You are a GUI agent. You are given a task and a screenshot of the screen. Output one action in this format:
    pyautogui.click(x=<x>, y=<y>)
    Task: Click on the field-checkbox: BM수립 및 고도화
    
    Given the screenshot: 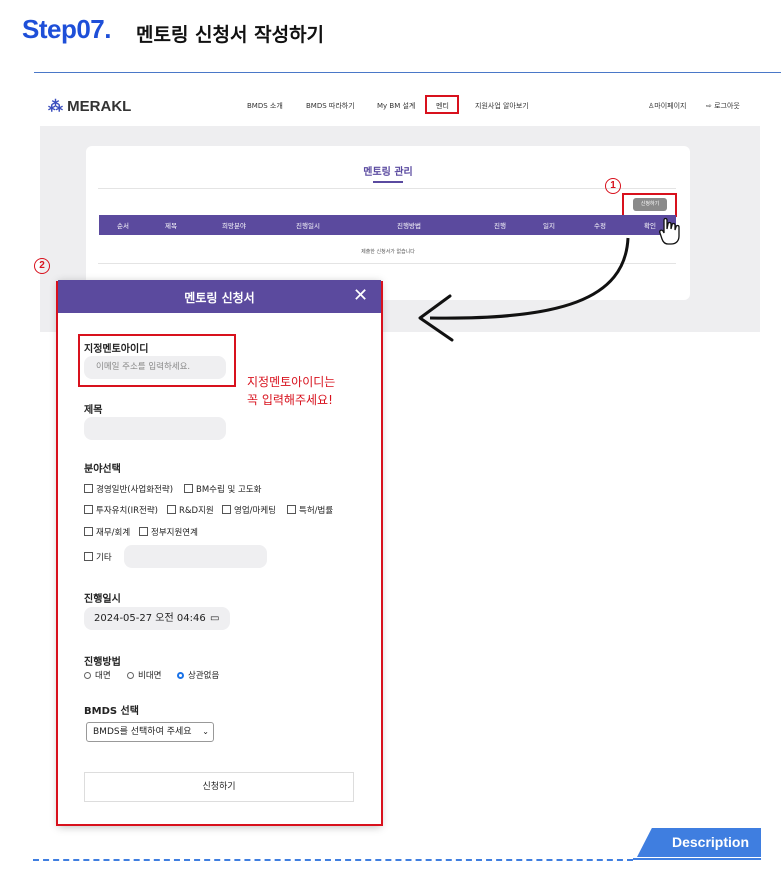 What is the action you would take?
    pyautogui.click(x=223, y=489)
    